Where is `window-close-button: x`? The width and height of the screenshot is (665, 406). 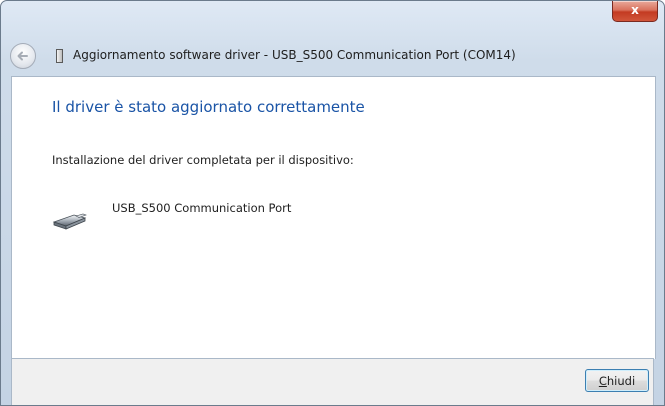 window-close-button: x is located at coordinates (635, 11).